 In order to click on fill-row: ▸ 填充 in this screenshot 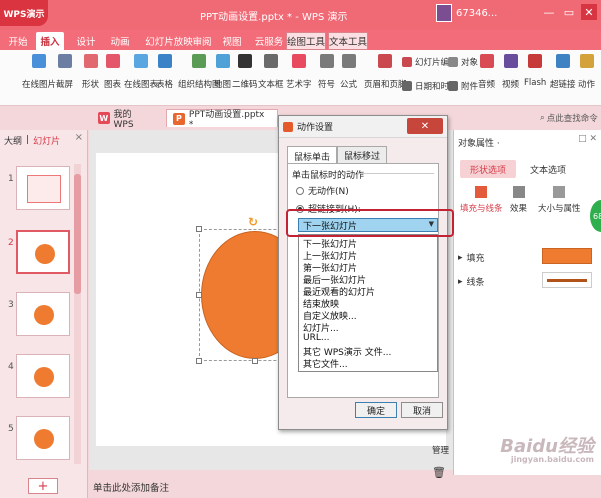, I will do `click(471, 258)`.